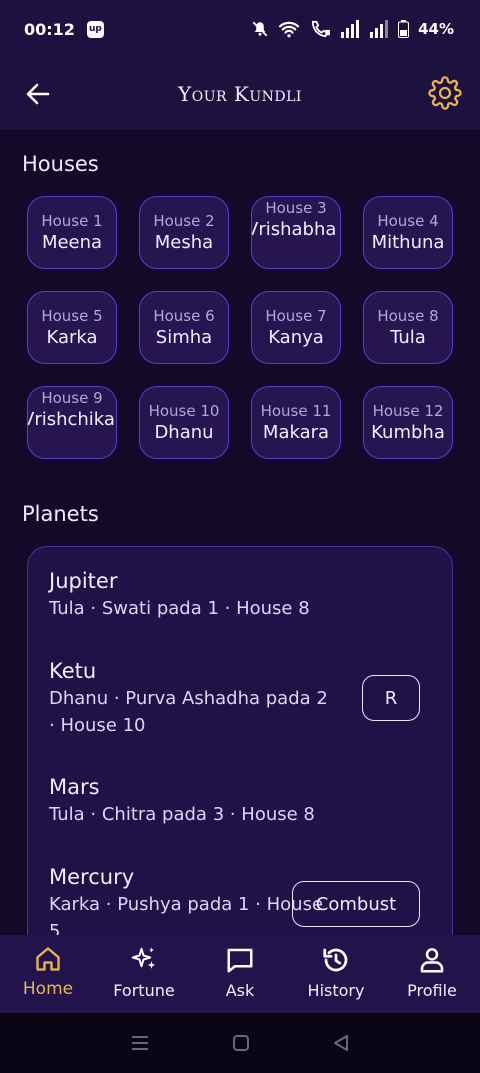 This screenshot has height=1073, width=480. I want to click on back-button, so click(38, 94).